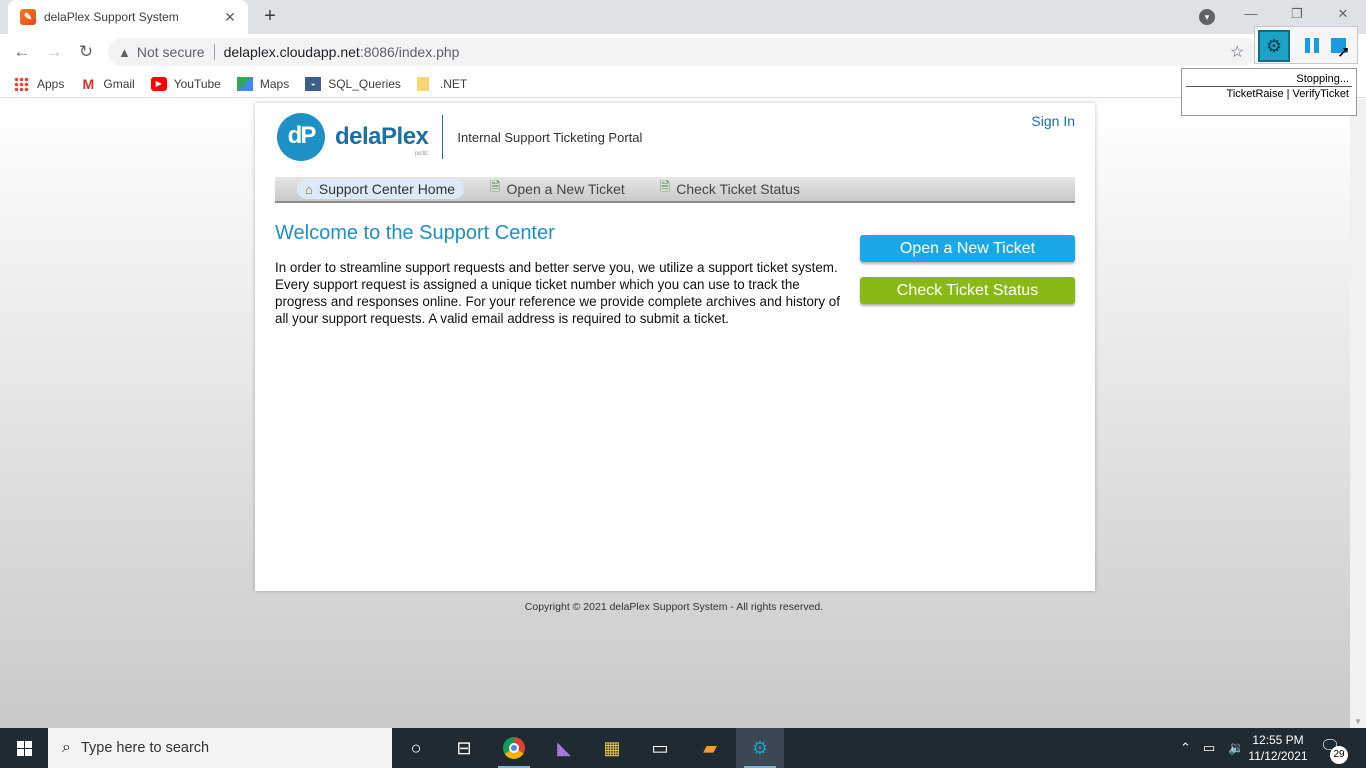 The width and height of the screenshot is (1366, 768). Describe the element at coordinates (119, 83) in the screenshot. I see `bookmark-label: Gmail` at that location.